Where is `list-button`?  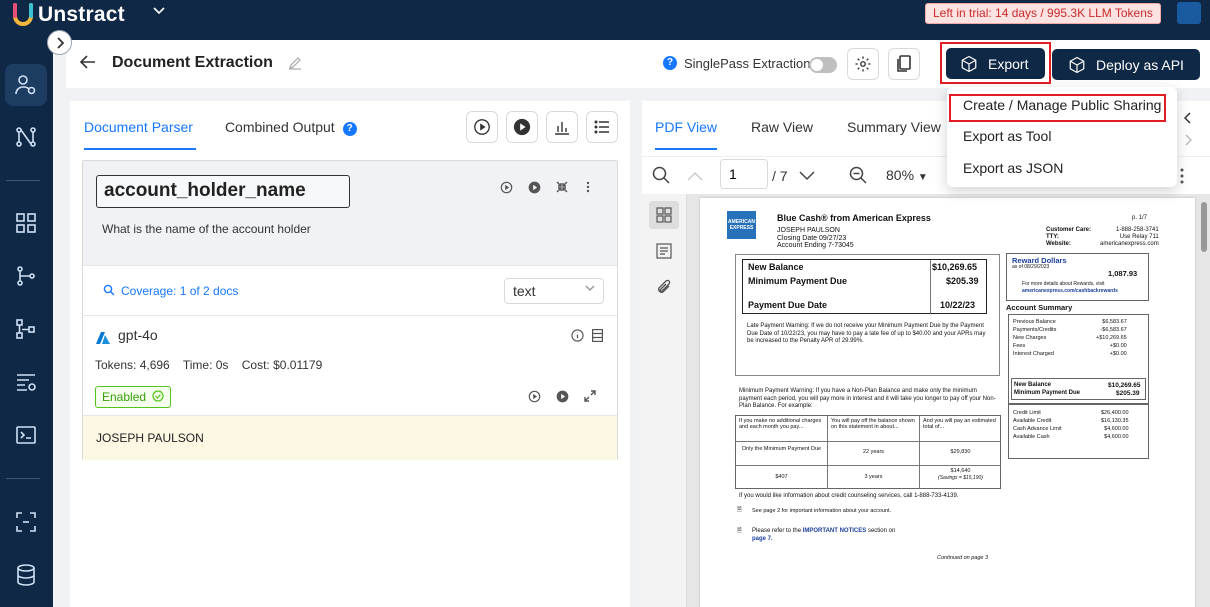 list-button is located at coordinates (602, 127).